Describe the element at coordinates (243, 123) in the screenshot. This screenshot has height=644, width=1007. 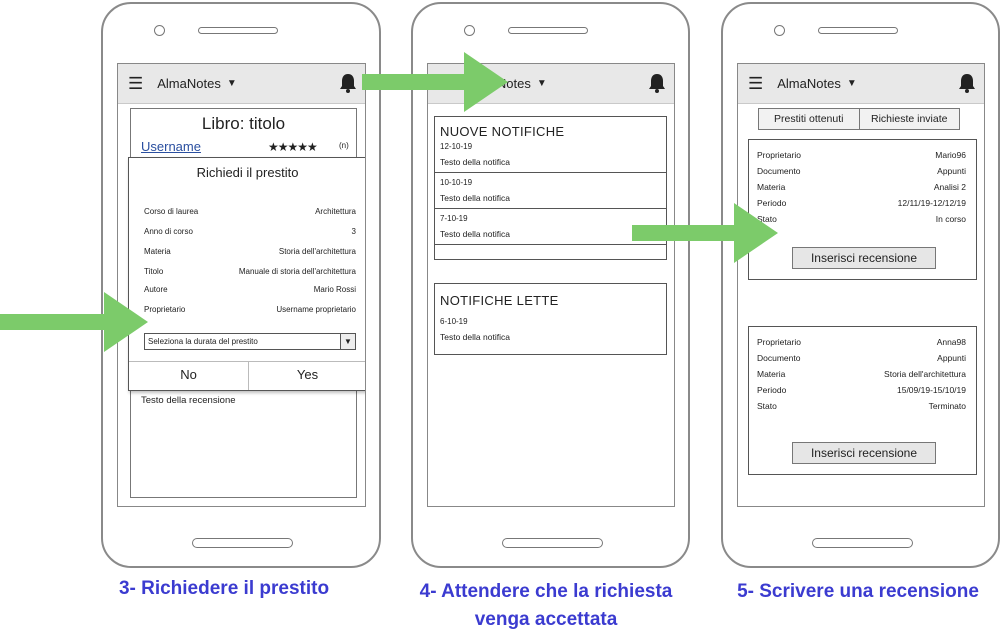
I see `book-title: Libro: titolo` at that location.